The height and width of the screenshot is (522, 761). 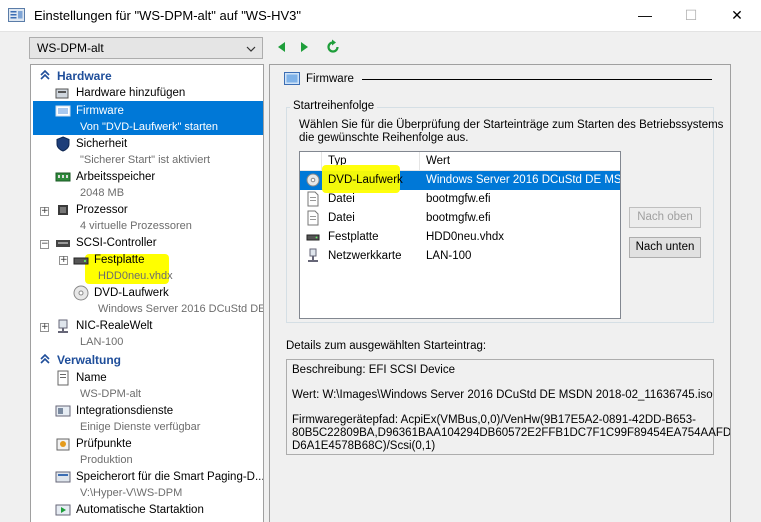 What do you see at coordinates (460, 256) in the screenshot?
I see `boot-entry-row: Netzwerkkarte LAN-100` at bounding box center [460, 256].